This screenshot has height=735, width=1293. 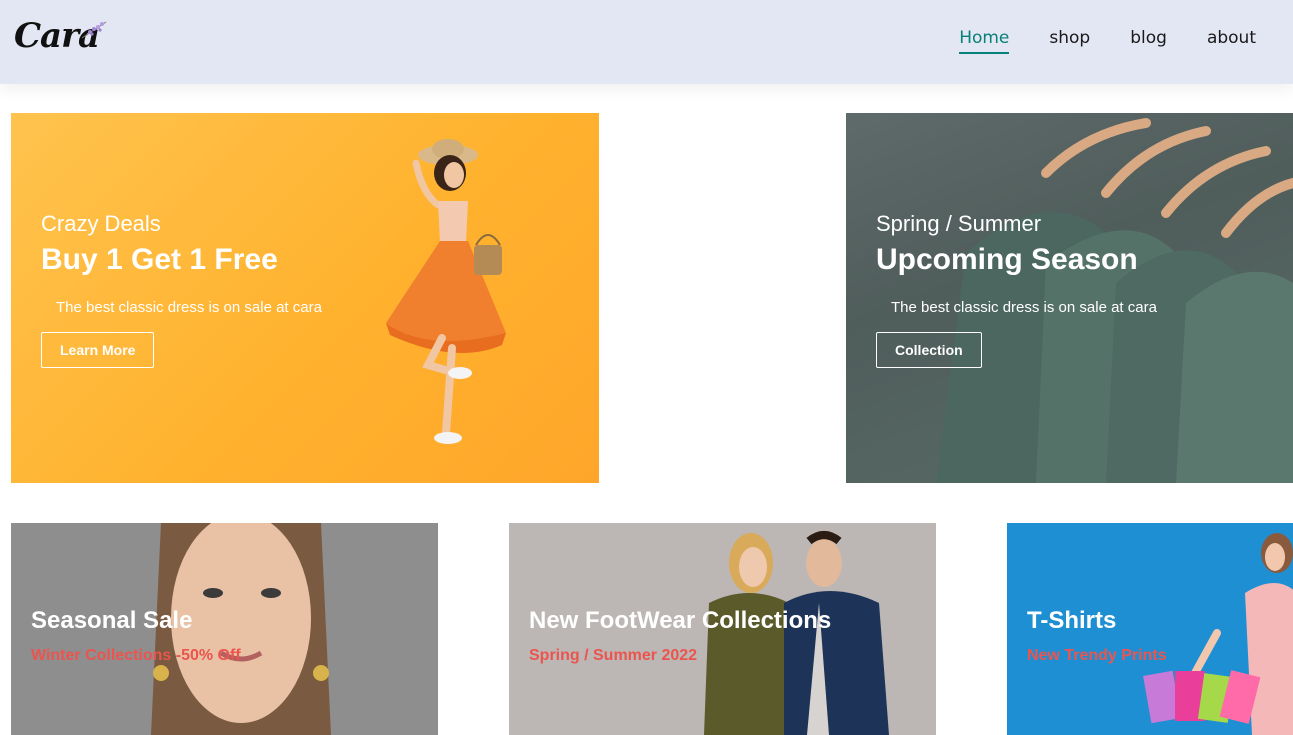 What do you see at coordinates (136, 655) in the screenshot?
I see `sbanner-subtitle: Winter Collections -50% Off` at bounding box center [136, 655].